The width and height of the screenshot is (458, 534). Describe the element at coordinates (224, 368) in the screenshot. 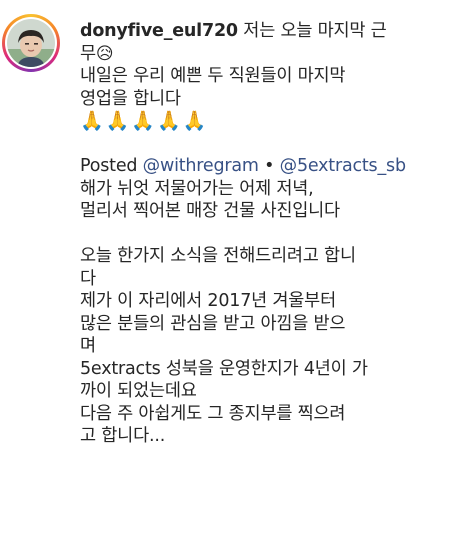

I see `body-line: 5extracts 성북을 운영한지가 4년이 가` at that location.